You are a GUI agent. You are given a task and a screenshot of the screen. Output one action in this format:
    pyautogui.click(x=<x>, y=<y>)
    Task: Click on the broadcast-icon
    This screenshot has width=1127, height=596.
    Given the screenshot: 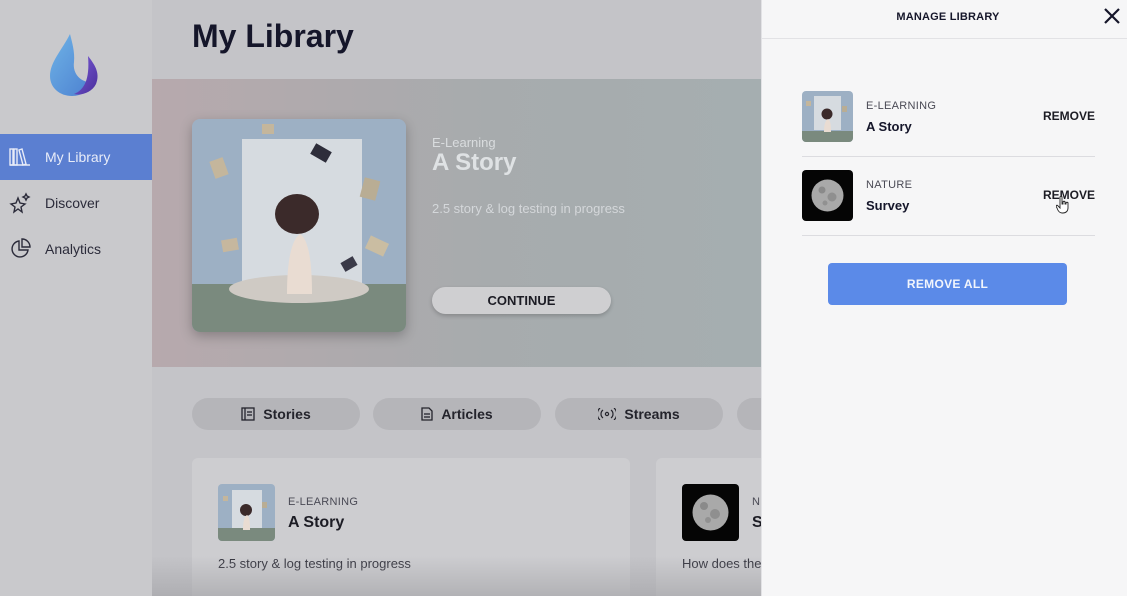 What is the action you would take?
    pyautogui.click(x=607, y=414)
    